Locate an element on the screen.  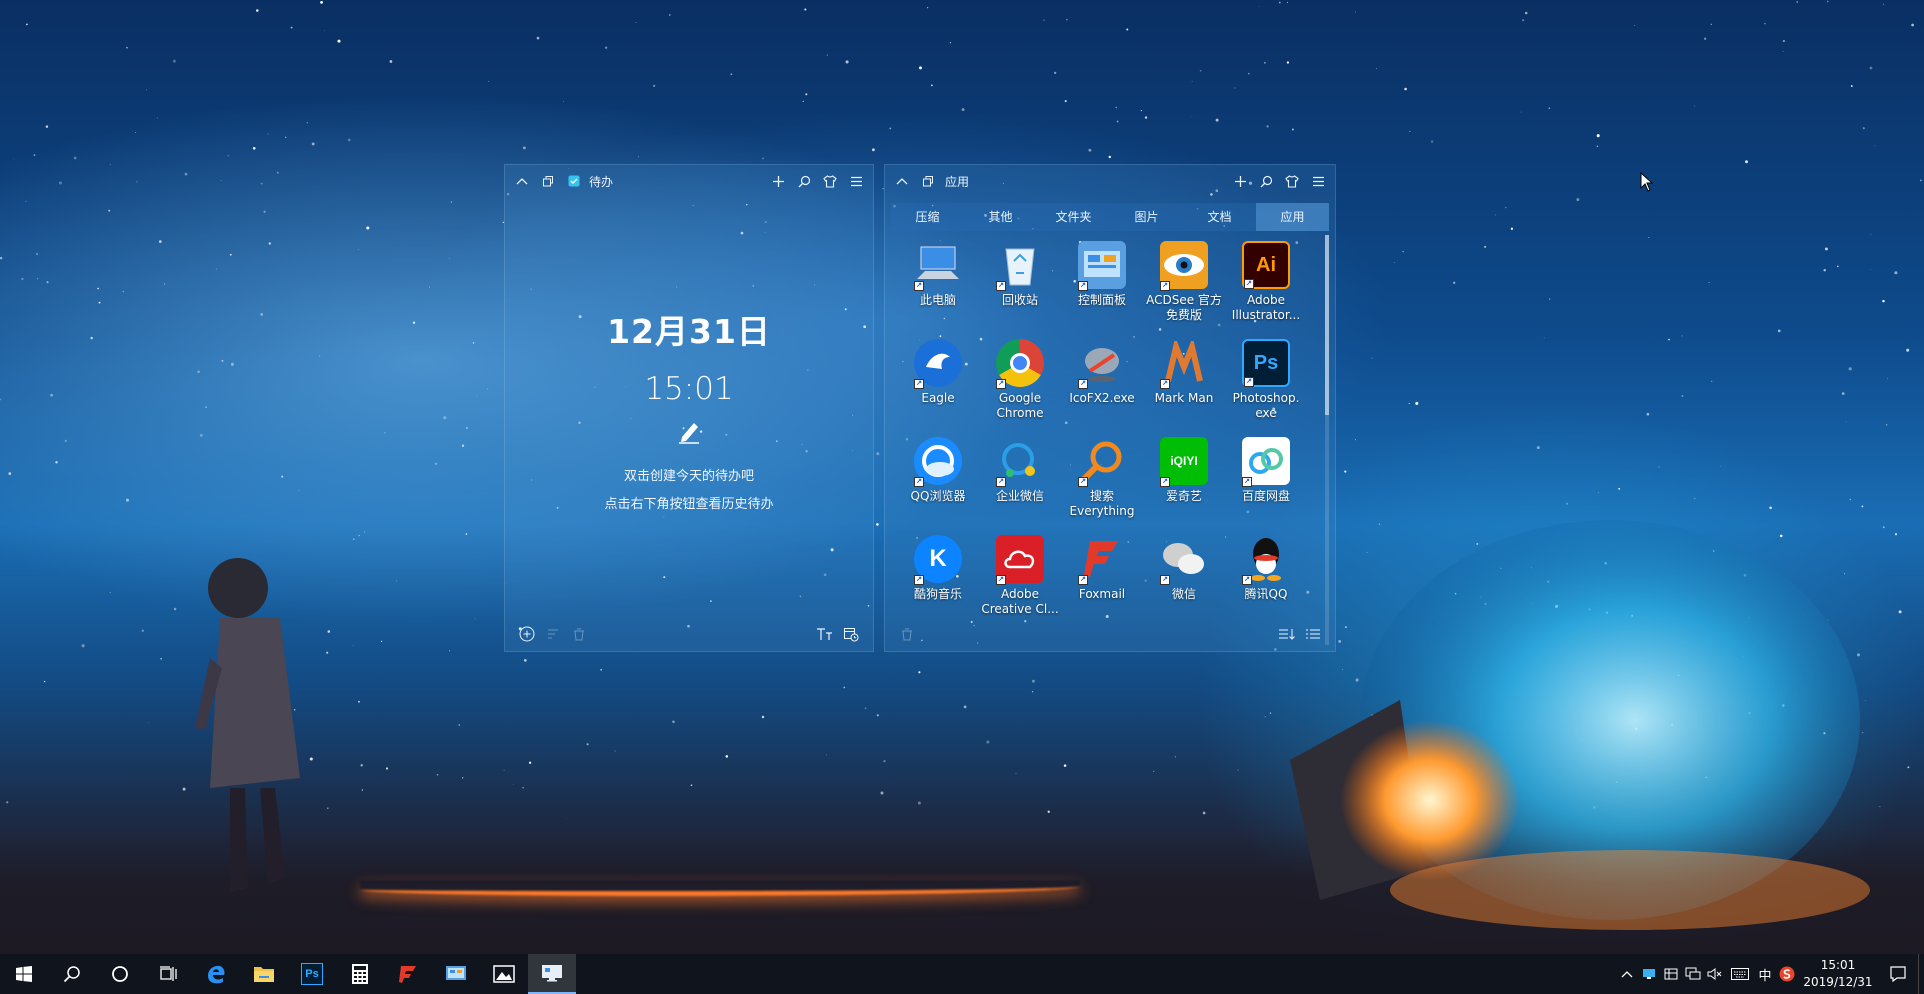
desktop-app-item: ↗ 控制面板 is located at coordinates (1102, 284).